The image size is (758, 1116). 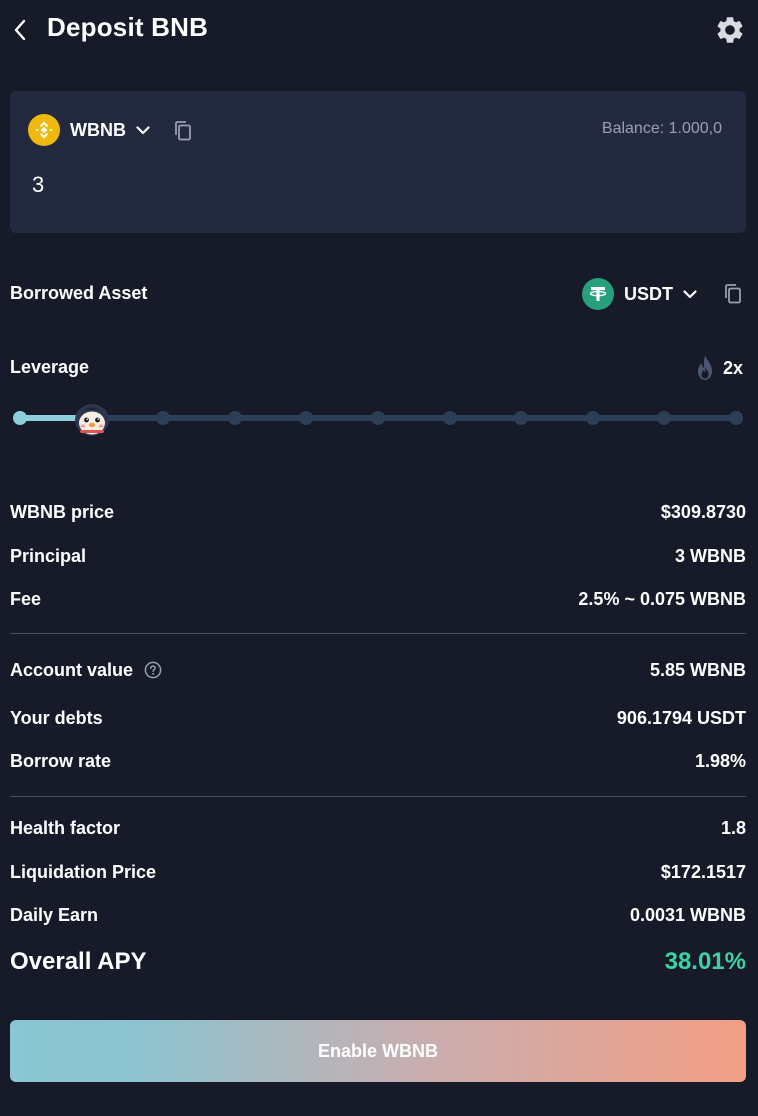 I want to click on amount-input, so click(x=372, y=185).